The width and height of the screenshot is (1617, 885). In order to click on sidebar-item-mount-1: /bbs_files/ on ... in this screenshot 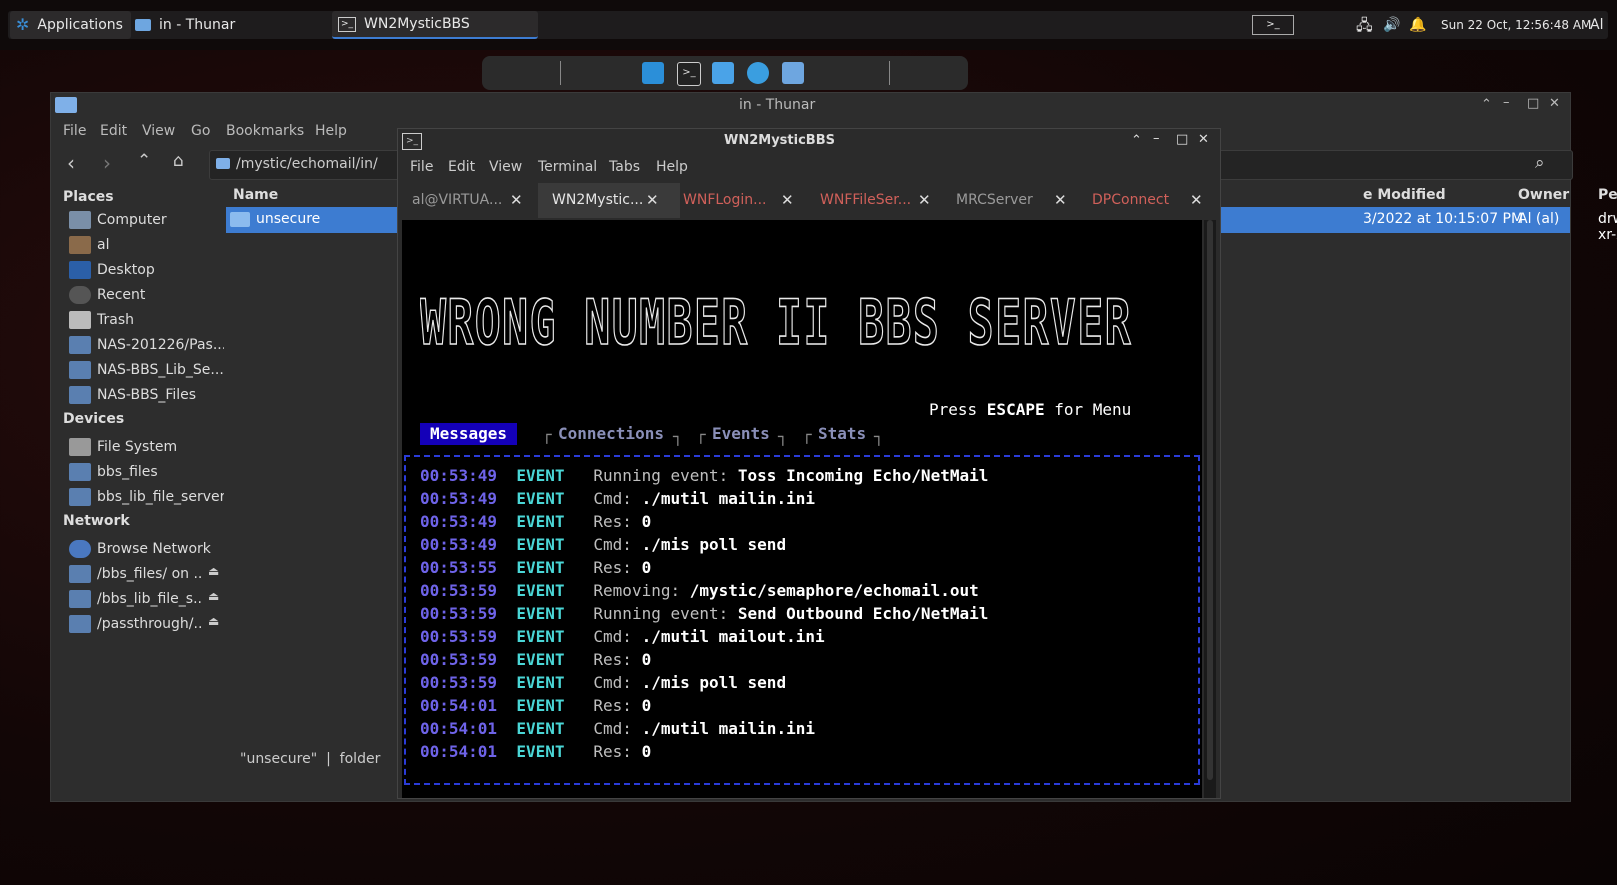, I will do `click(135, 574)`.